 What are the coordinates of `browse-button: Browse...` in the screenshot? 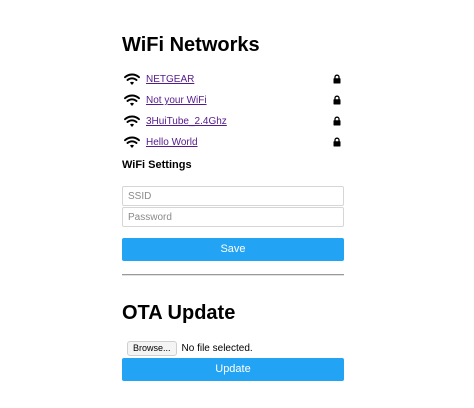 It's located at (152, 348).